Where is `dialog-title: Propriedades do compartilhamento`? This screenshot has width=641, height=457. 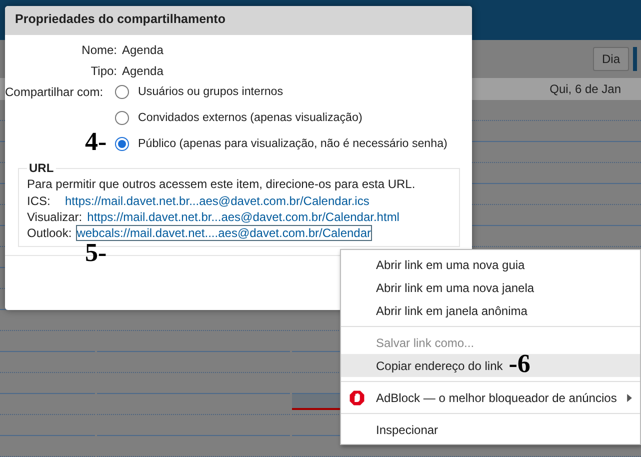 dialog-title: Propriedades do compartilhamento is located at coordinates (238, 20).